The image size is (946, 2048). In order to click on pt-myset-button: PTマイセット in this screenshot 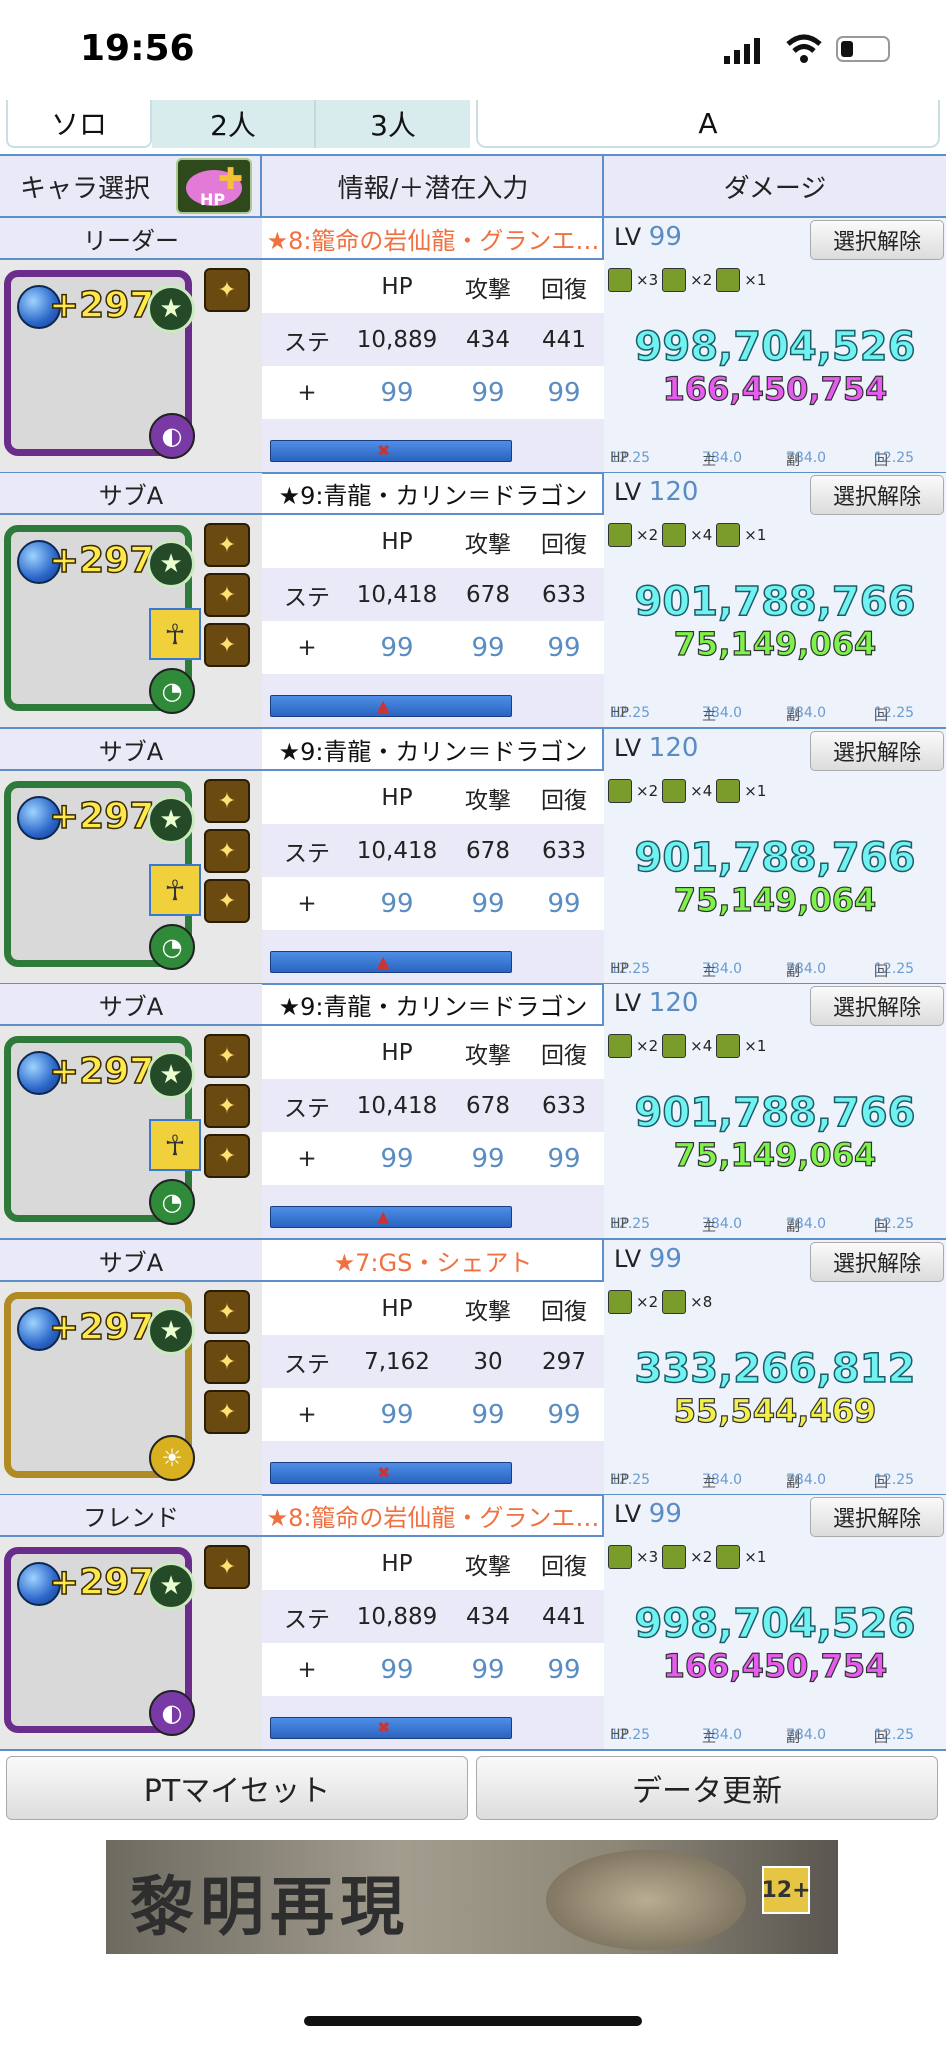, I will do `click(237, 1788)`.